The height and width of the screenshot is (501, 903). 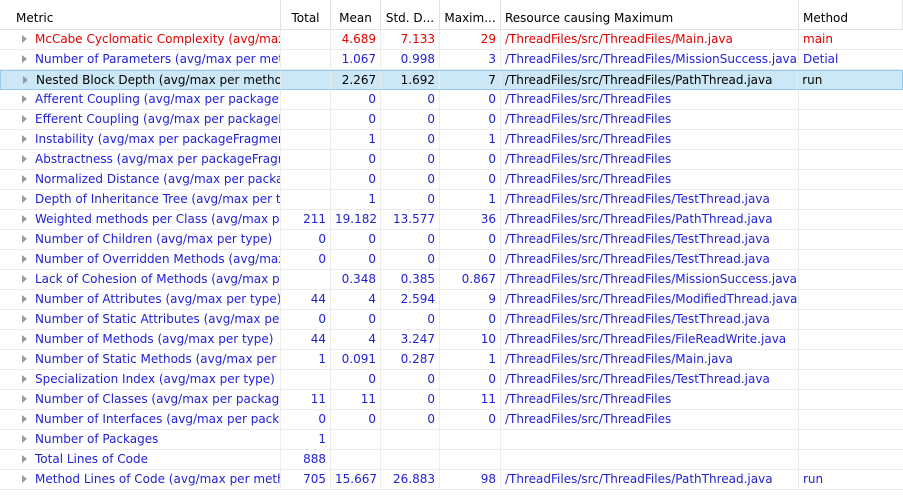 What do you see at coordinates (356, 339) in the screenshot?
I see `mean-cell: 4` at bounding box center [356, 339].